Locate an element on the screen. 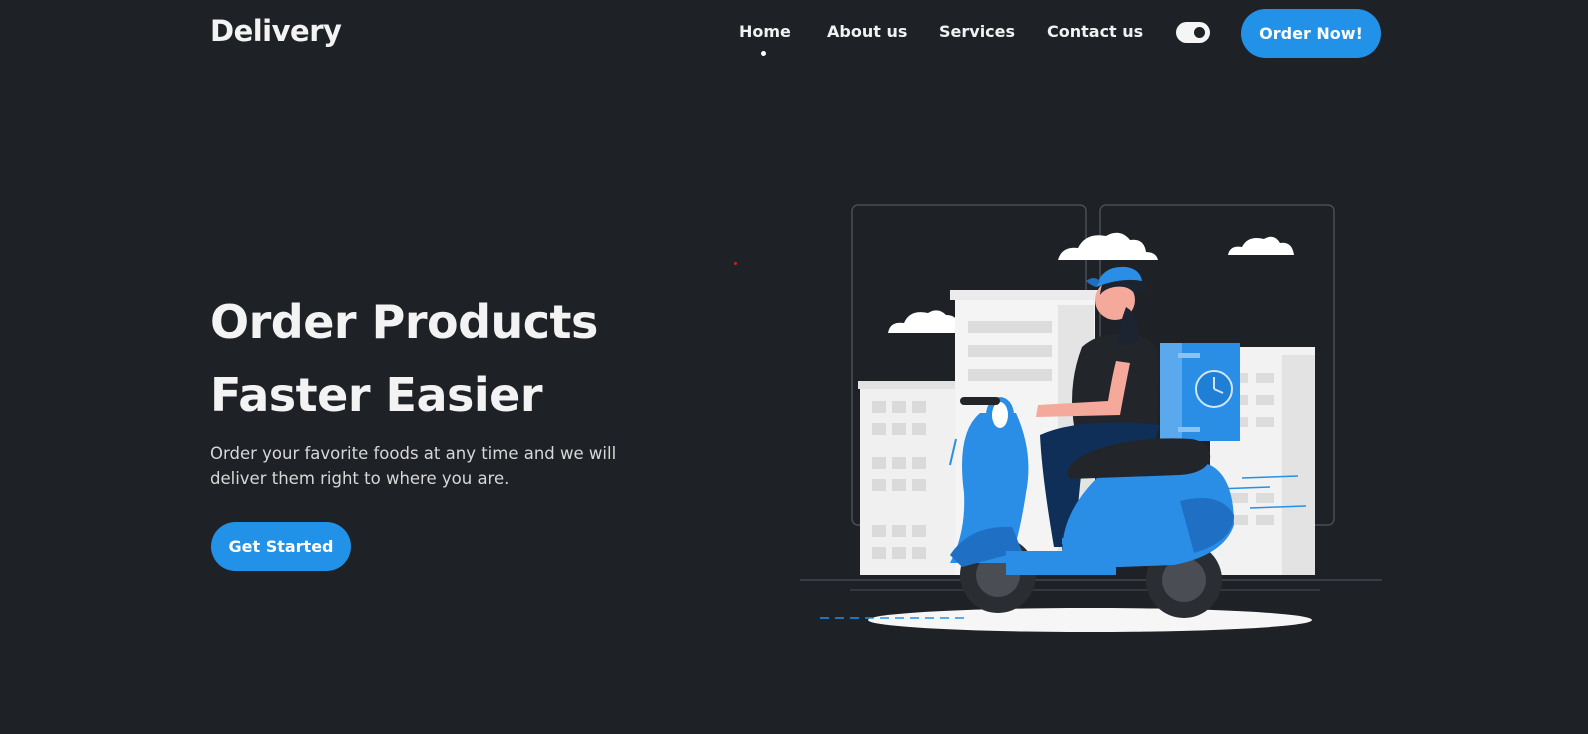 The height and width of the screenshot is (734, 1588). get-started-button: Get Started is located at coordinates (281, 546).